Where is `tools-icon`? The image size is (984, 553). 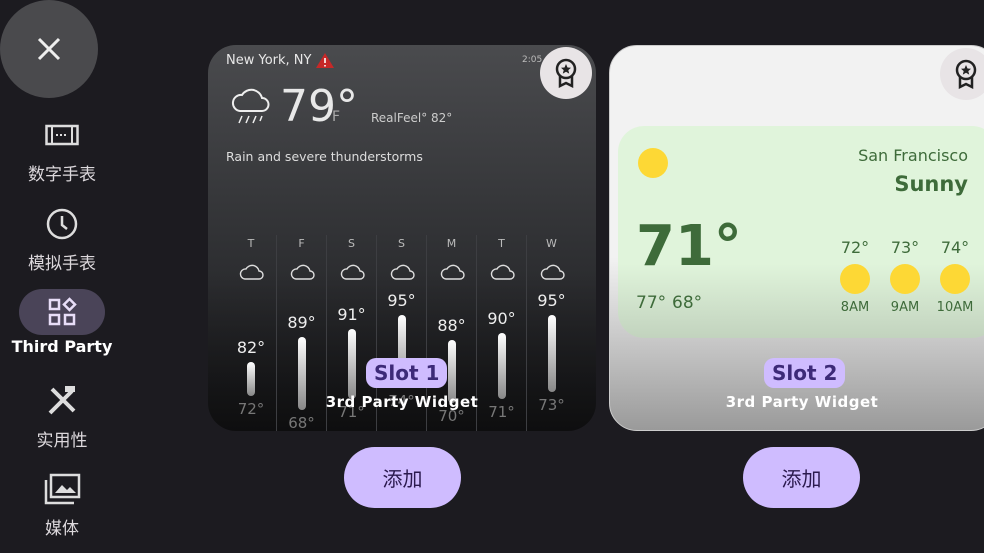 tools-icon is located at coordinates (62, 400).